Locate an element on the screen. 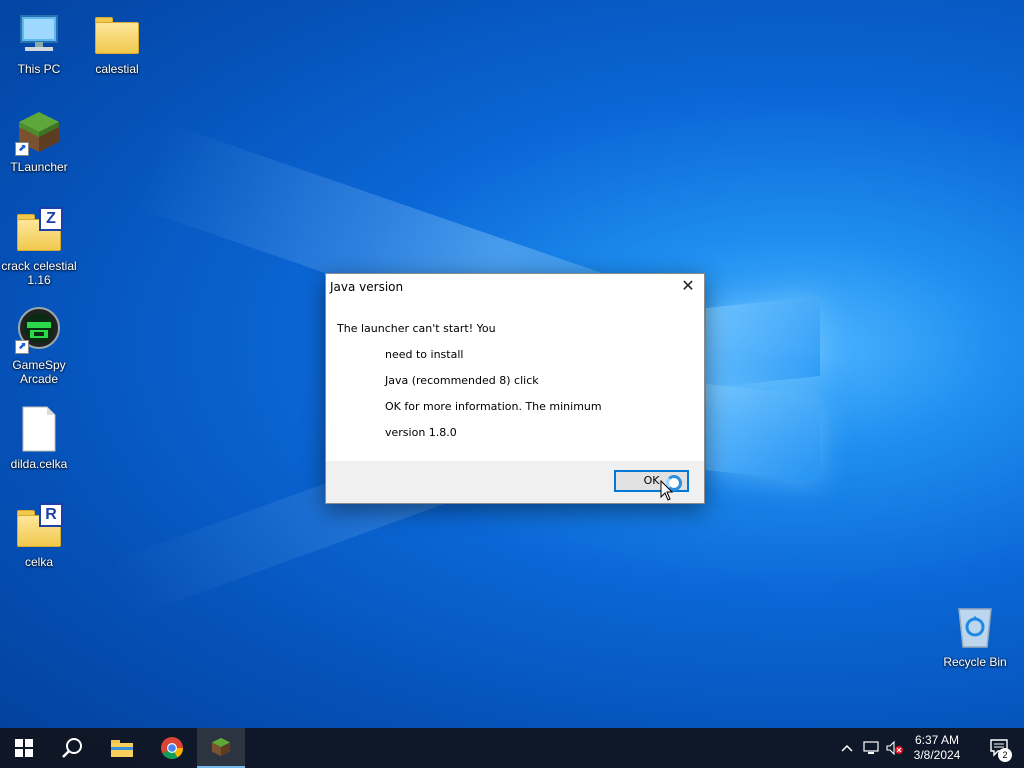  file-explorer-icon is located at coordinates (122, 748).